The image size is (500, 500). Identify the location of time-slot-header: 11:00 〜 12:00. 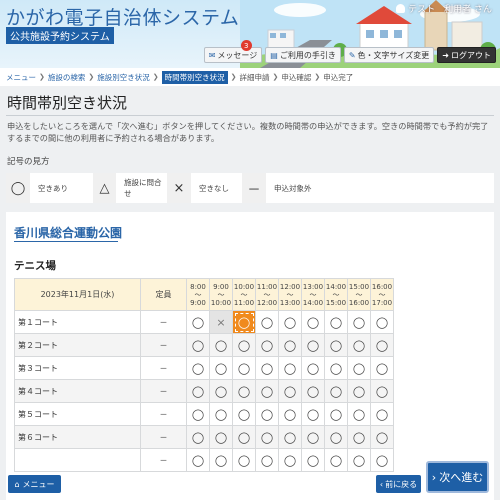
(267, 294).